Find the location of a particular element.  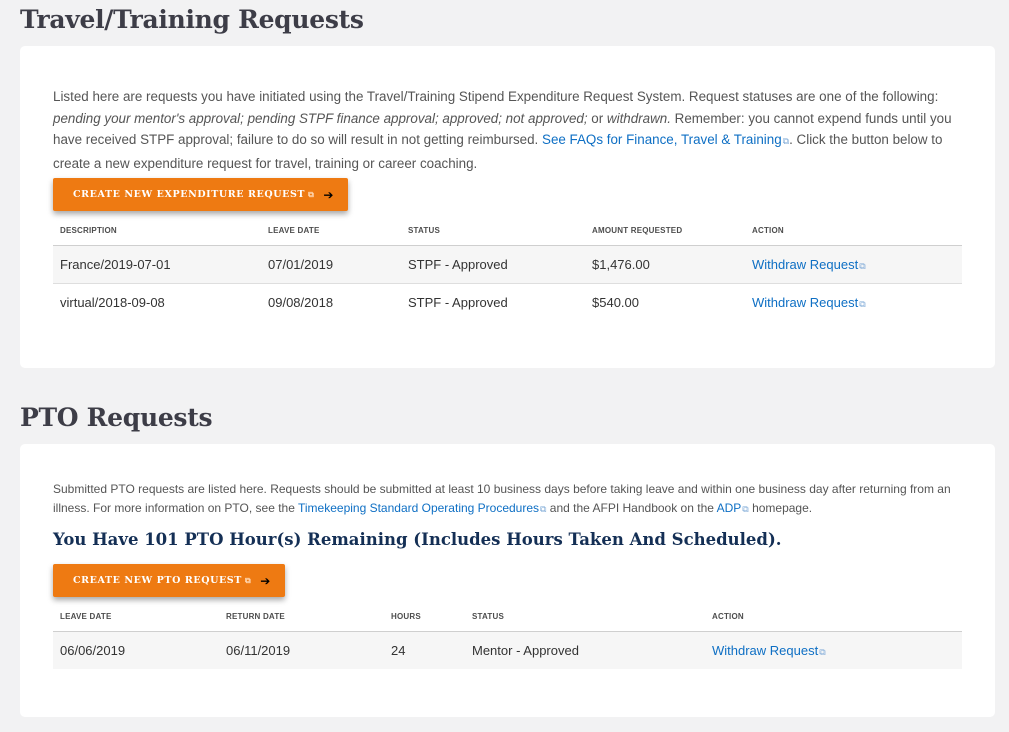

cell-description: virtual/2018-09-08 is located at coordinates (112, 302).